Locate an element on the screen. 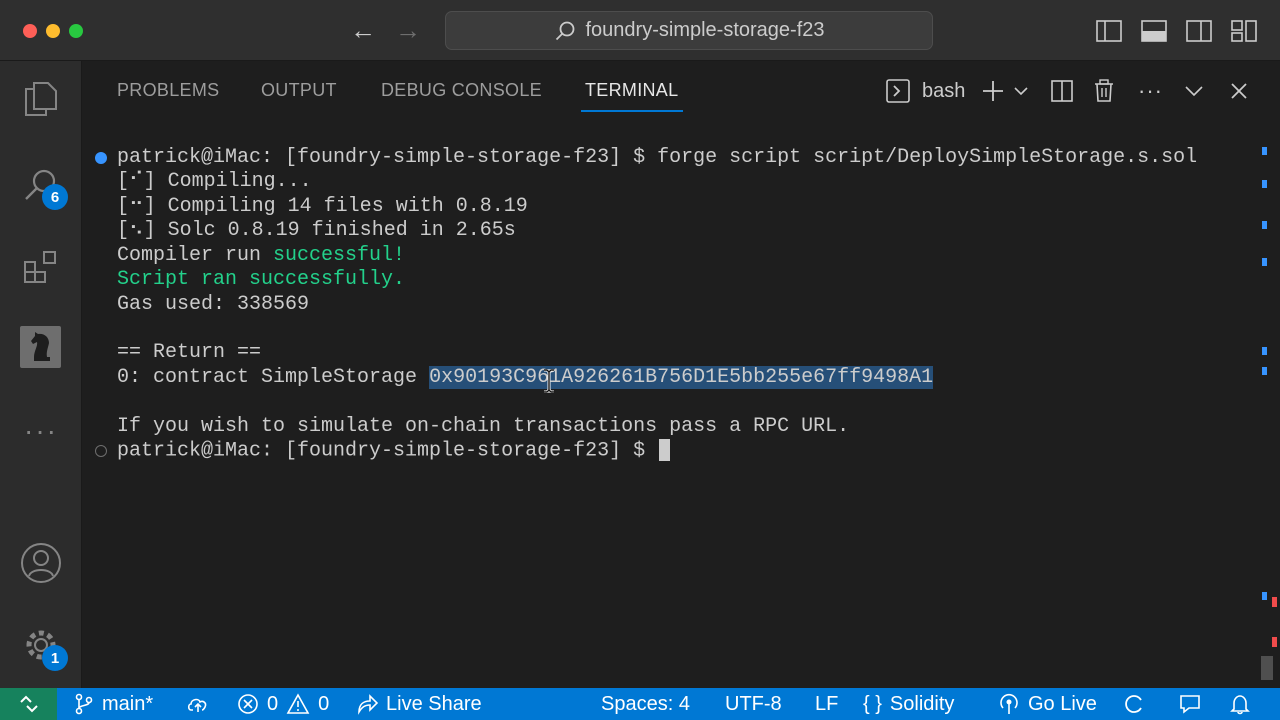  return-header-line: == Return == is located at coordinates (189, 352).